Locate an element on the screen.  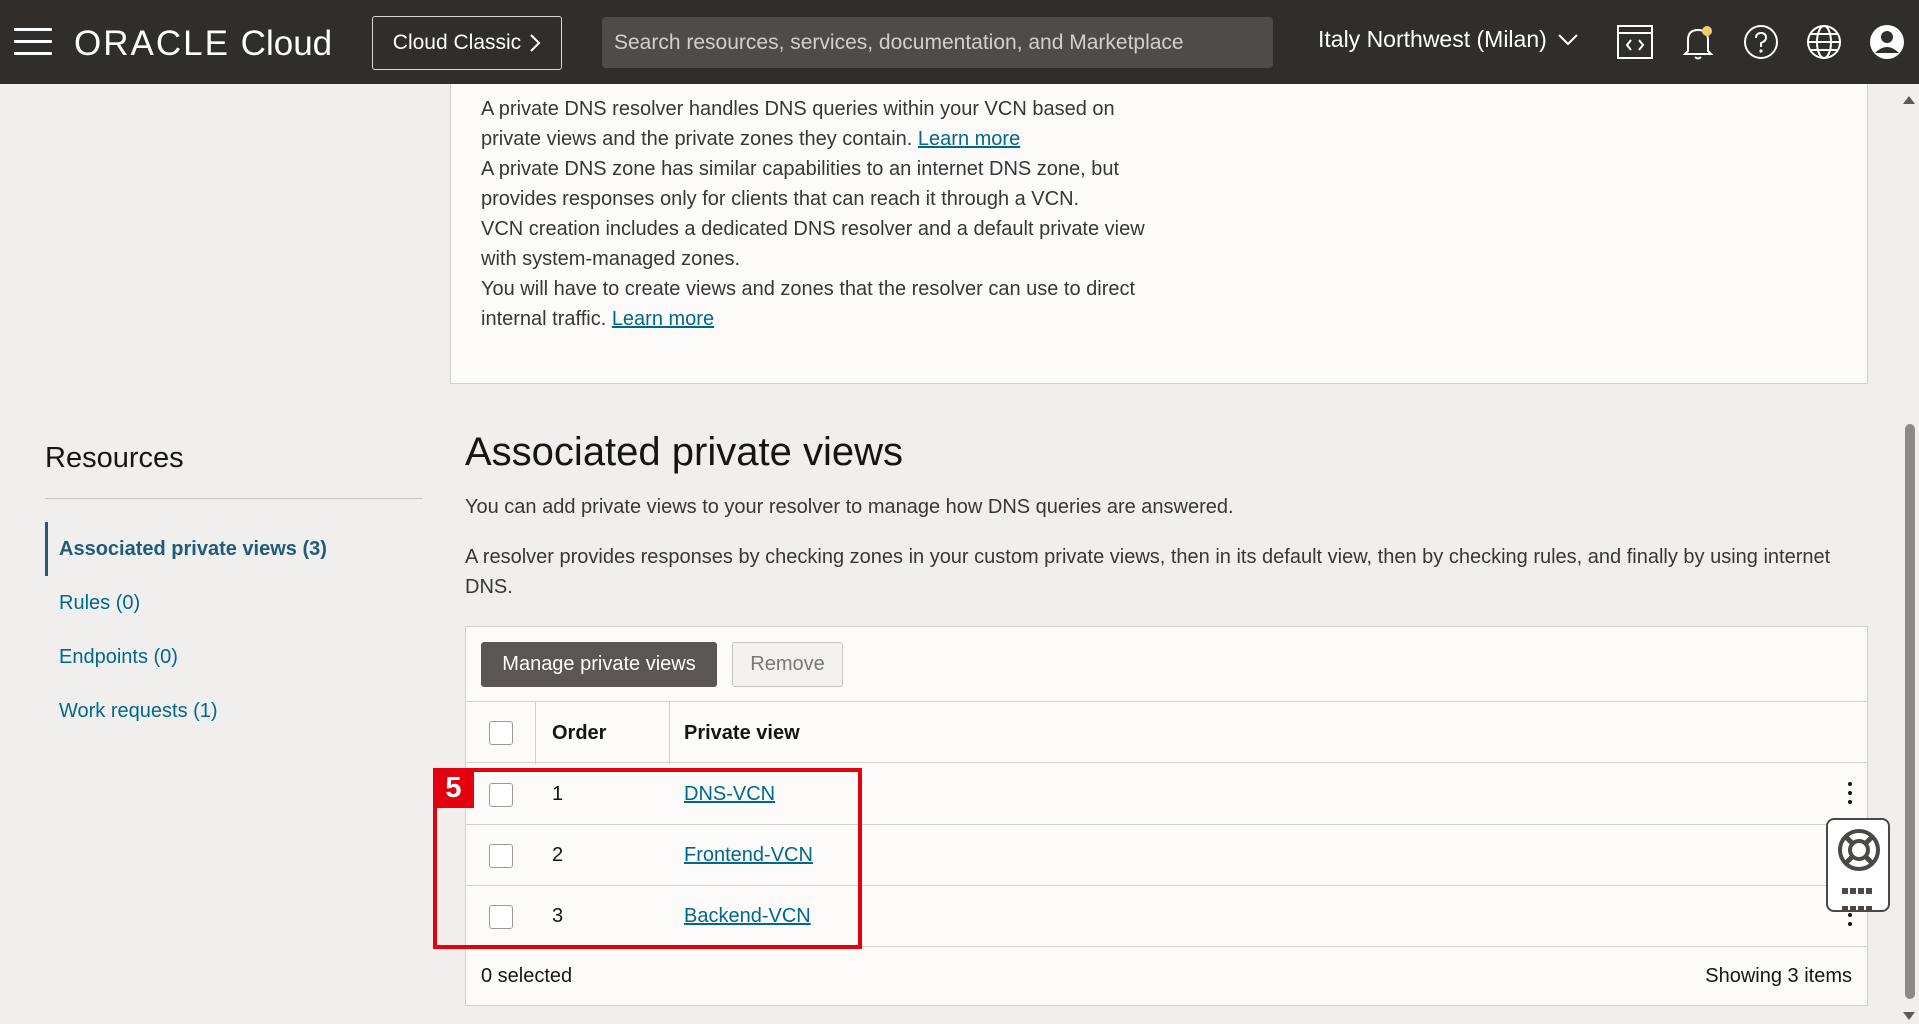
column-header-order: Order is located at coordinates (579, 733).